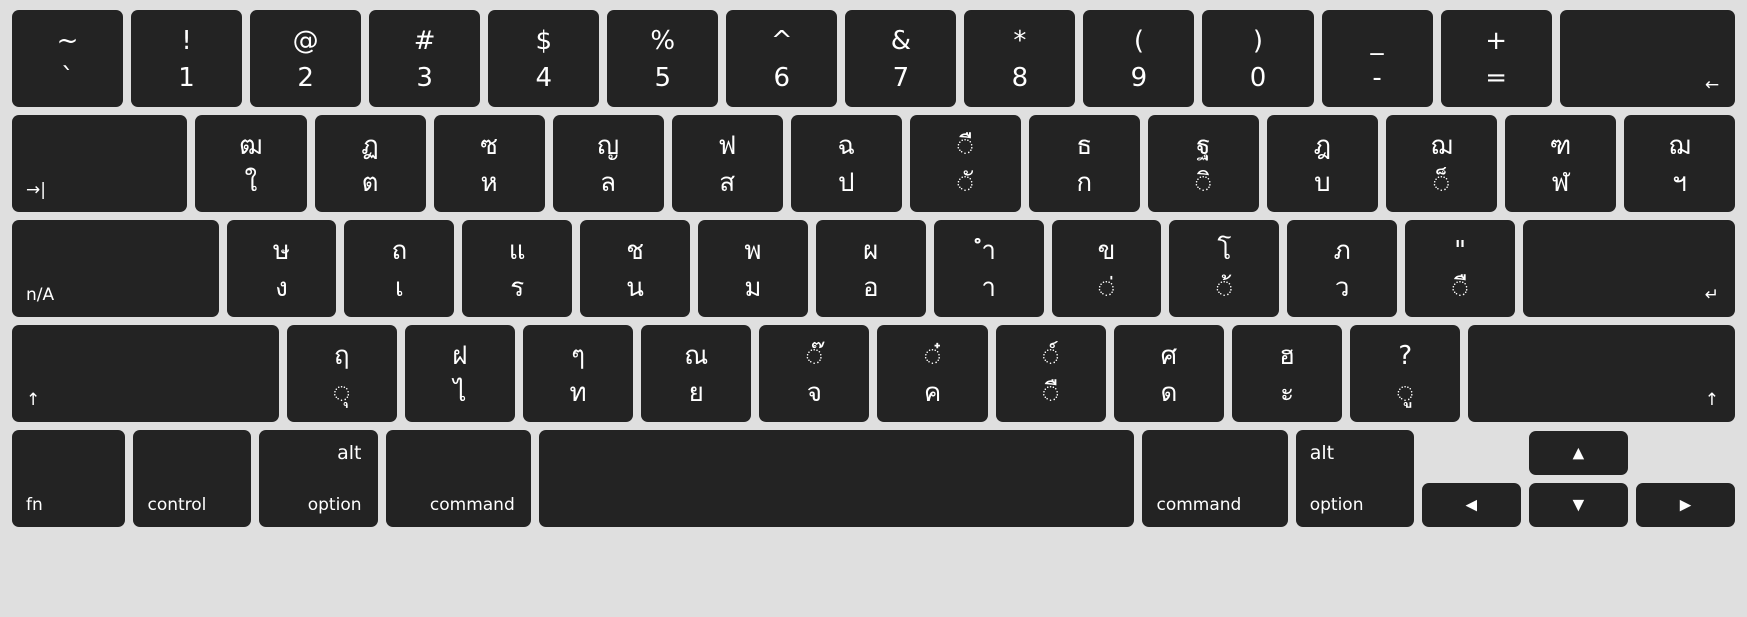 This screenshot has height=617, width=1747. Describe the element at coordinates (68, 58) in the screenshot. I see `key-backquote: ~ `` at that location.